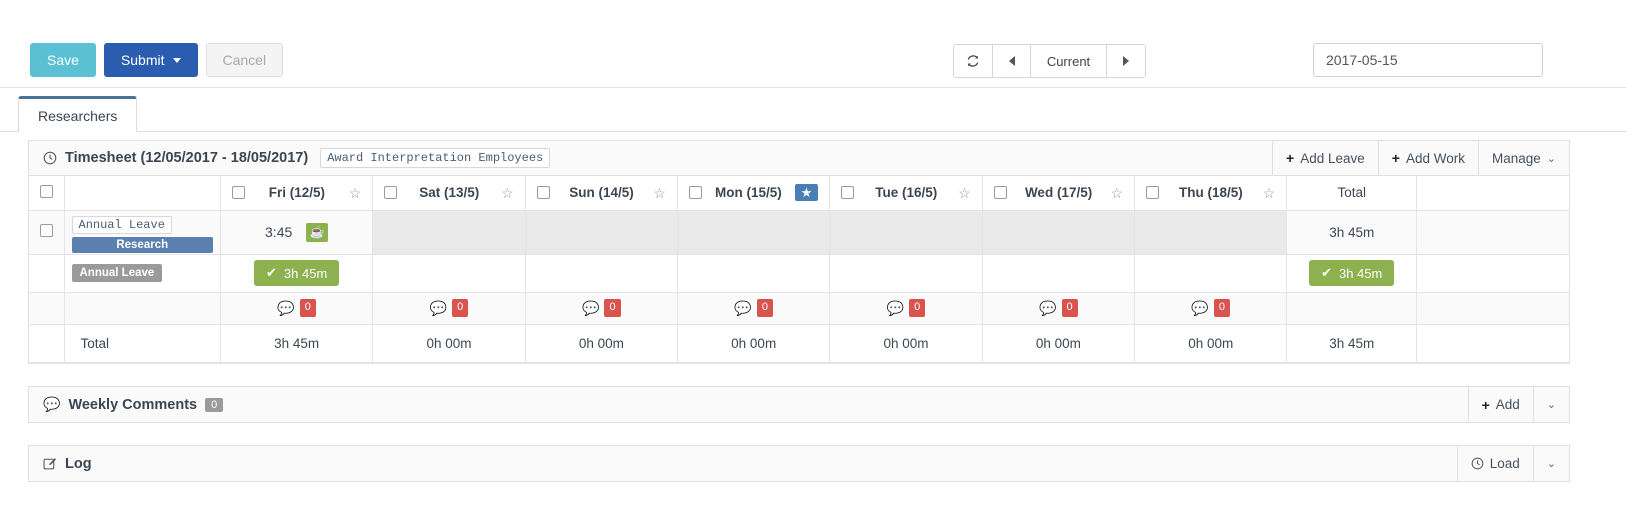  I want to click on day-checkbox-sun, so click(543, 193).